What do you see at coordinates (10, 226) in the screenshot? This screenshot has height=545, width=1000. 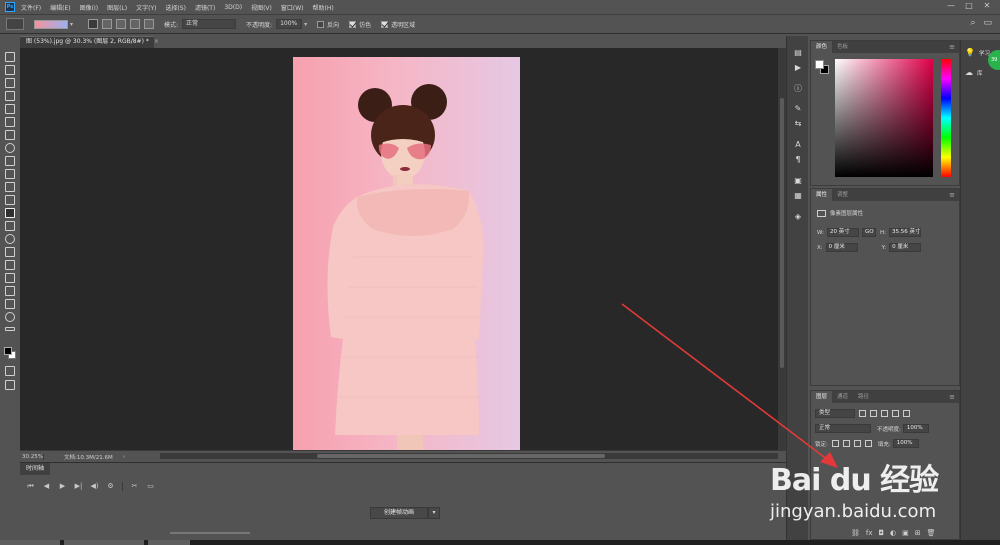 I see `blur-tool-icon` at bounding box center [10, 226].